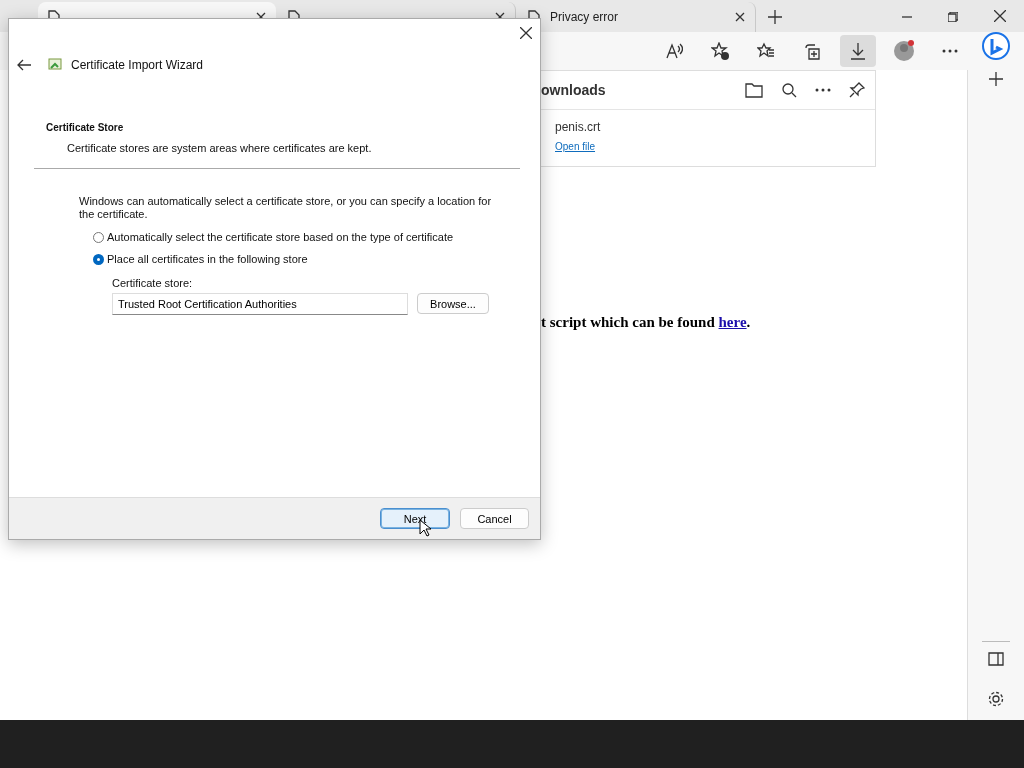 Image resolution: width=1024 pixels, height=768 pixels. I want to click on read-aloud-icon, so click(674, 51).